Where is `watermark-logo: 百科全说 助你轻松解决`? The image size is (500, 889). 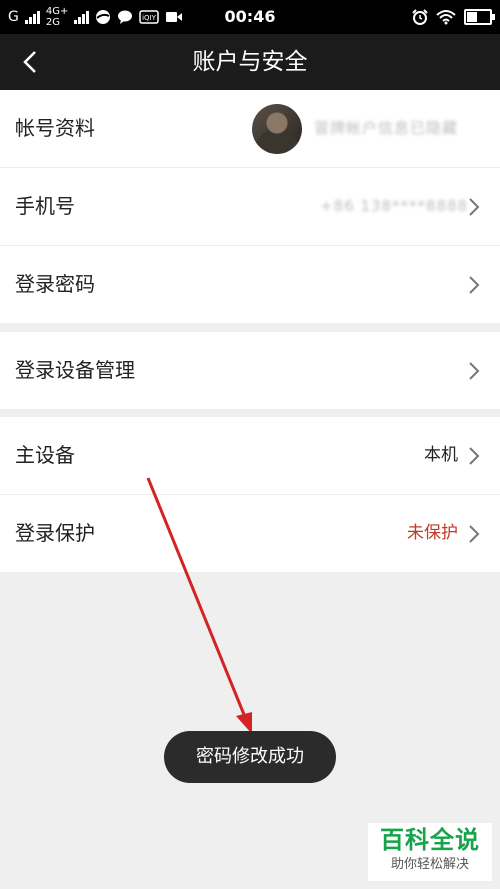
watermark-logo: 百科全说 助你轻松解决 is located at coordinates (430, 852).